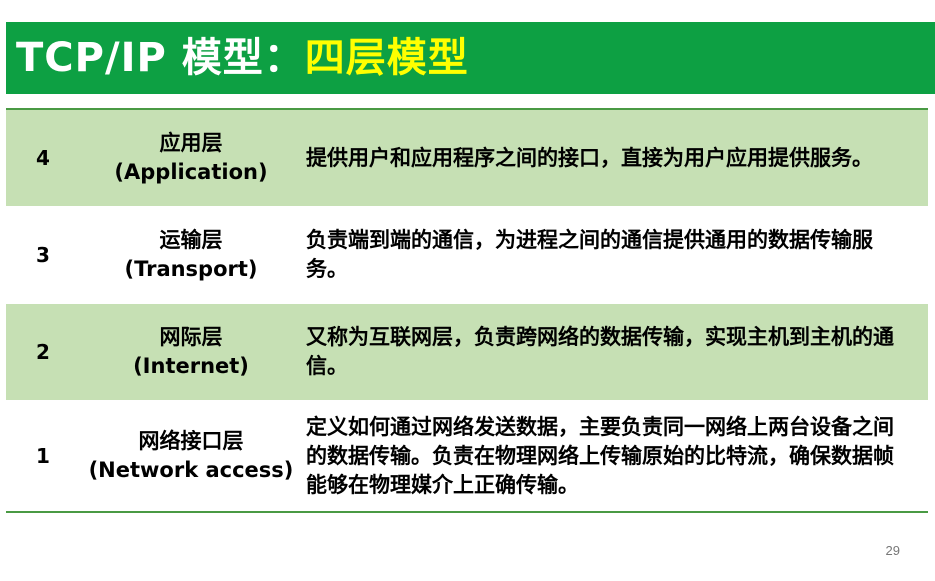 The image size is (935, 581). I want to click on layer-description: 负责端到端的通信，为进程之间的通信提供通用的数据传输服务。, so click(617, 255).